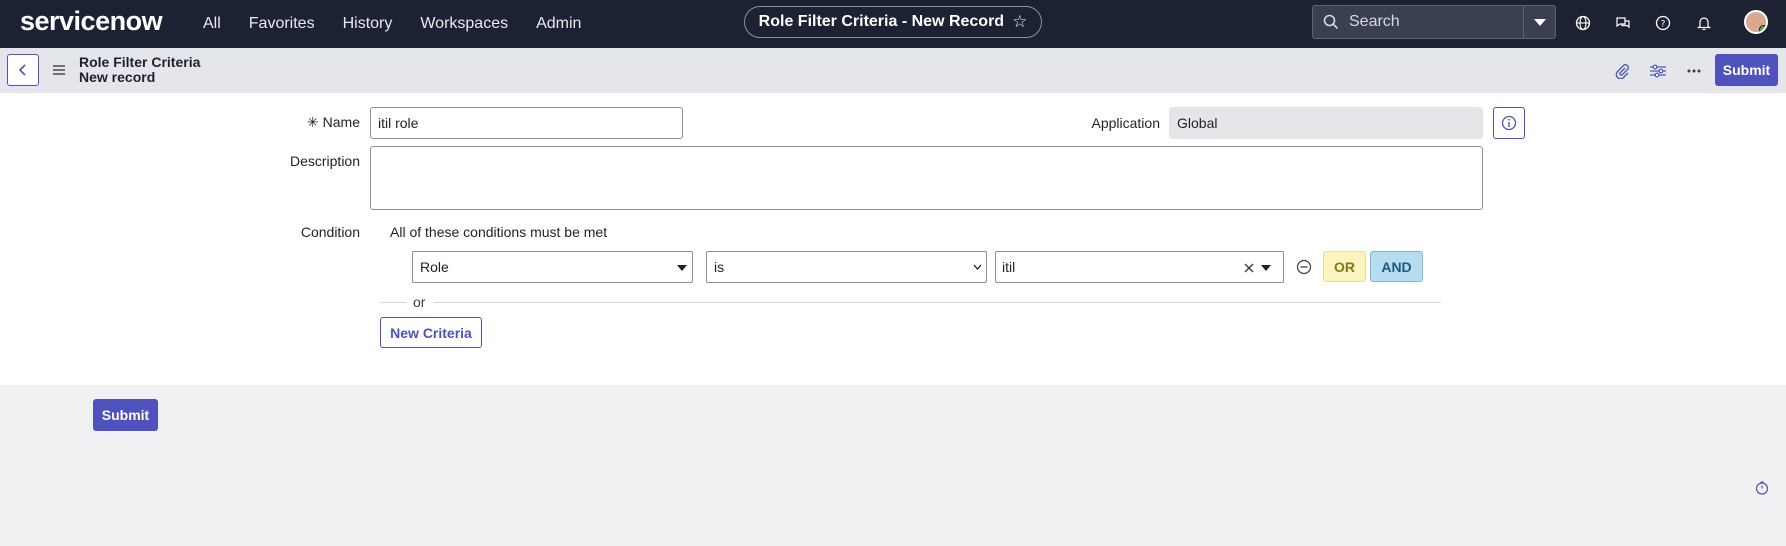  Describe the element at coordinates (499, 232) in the screenshot. I see `condition-heading: All of these conditions must be met` at that location.